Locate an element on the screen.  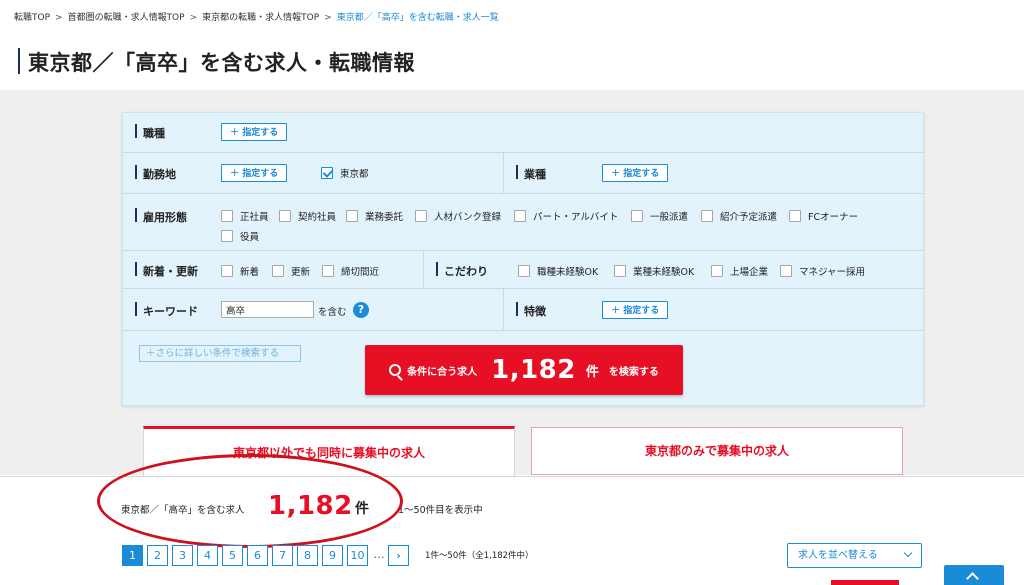
preferences-option-2: 上場企業 is located at coordinates (739, 271).